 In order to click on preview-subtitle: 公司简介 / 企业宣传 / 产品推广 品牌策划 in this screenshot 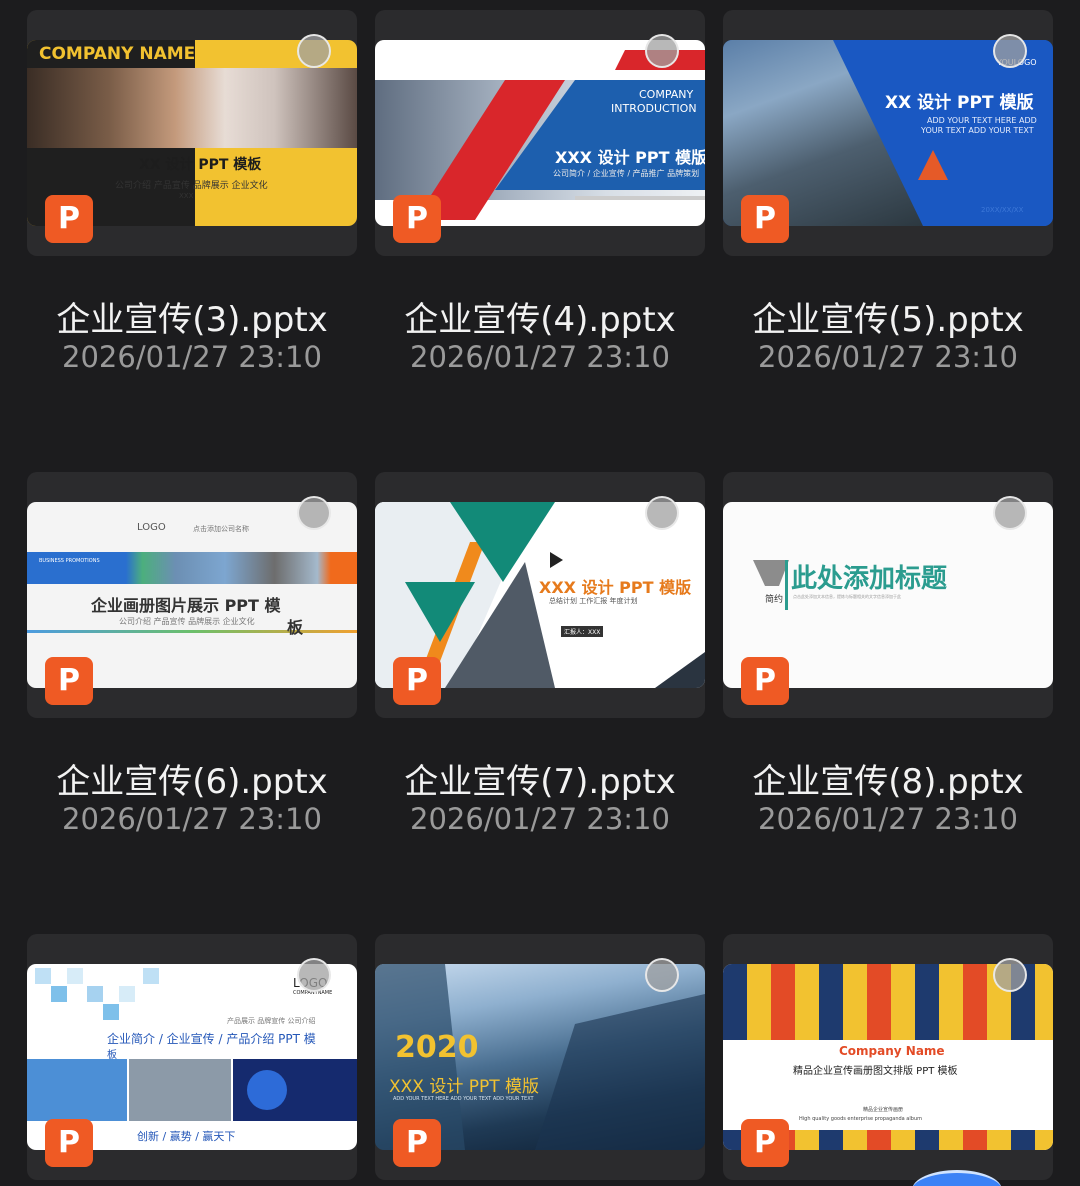, I will do `click(626, 173)`.